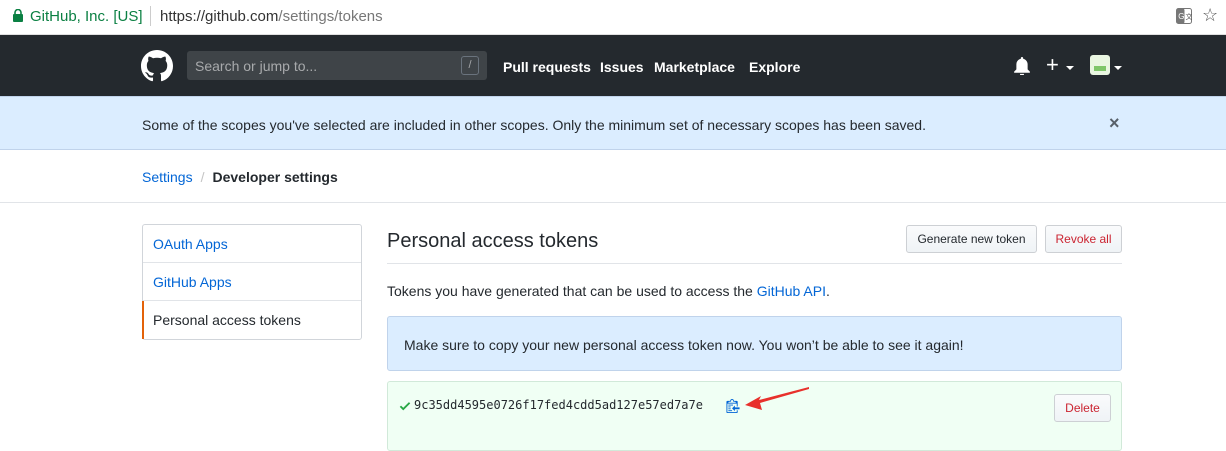  Describe the element at coordinates (493, 241) in the screenshot. I see `page-title: Personal access tokens` at that location.